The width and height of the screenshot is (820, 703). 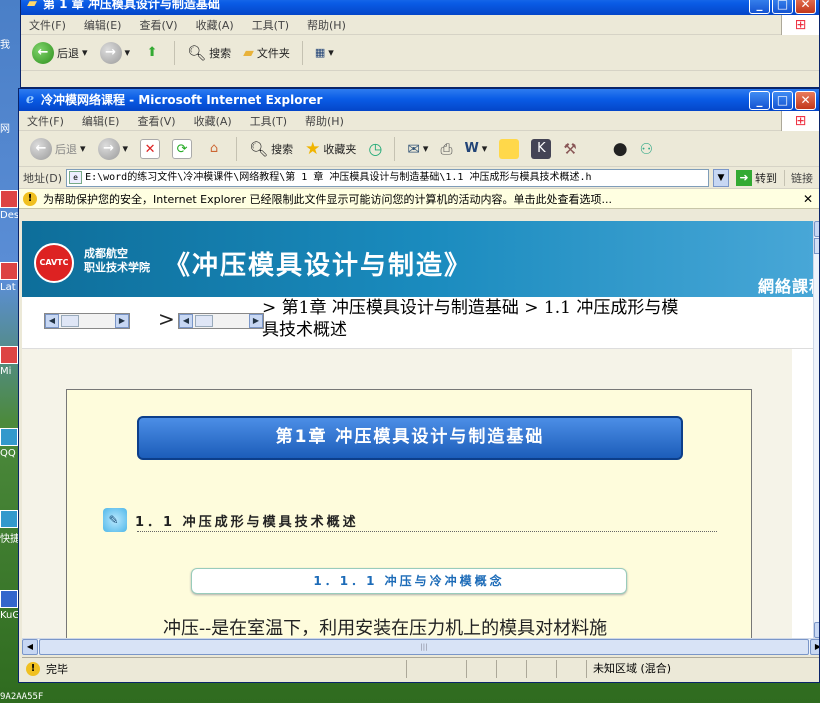 I want to click on desktop-icon-5: Mi, so click(x=10, y=361).